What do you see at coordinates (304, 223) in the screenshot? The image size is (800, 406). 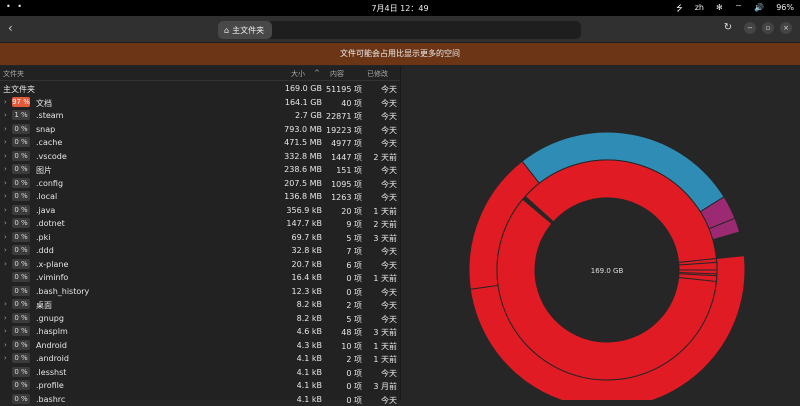 I see `item-size: 147.7 kB` at bounding box center [304, 223].